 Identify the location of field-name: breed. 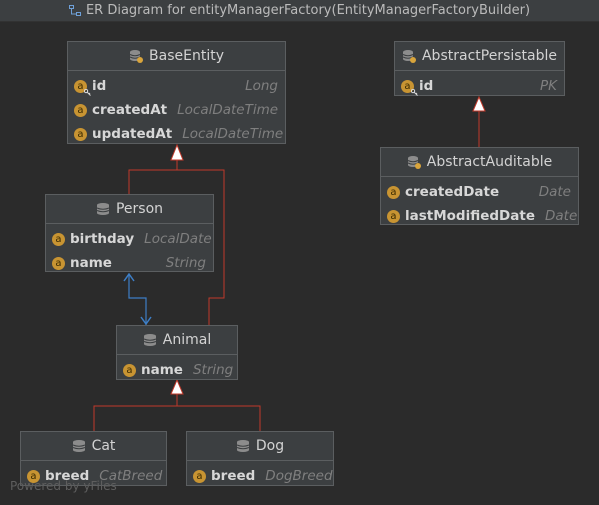
(233, 476).